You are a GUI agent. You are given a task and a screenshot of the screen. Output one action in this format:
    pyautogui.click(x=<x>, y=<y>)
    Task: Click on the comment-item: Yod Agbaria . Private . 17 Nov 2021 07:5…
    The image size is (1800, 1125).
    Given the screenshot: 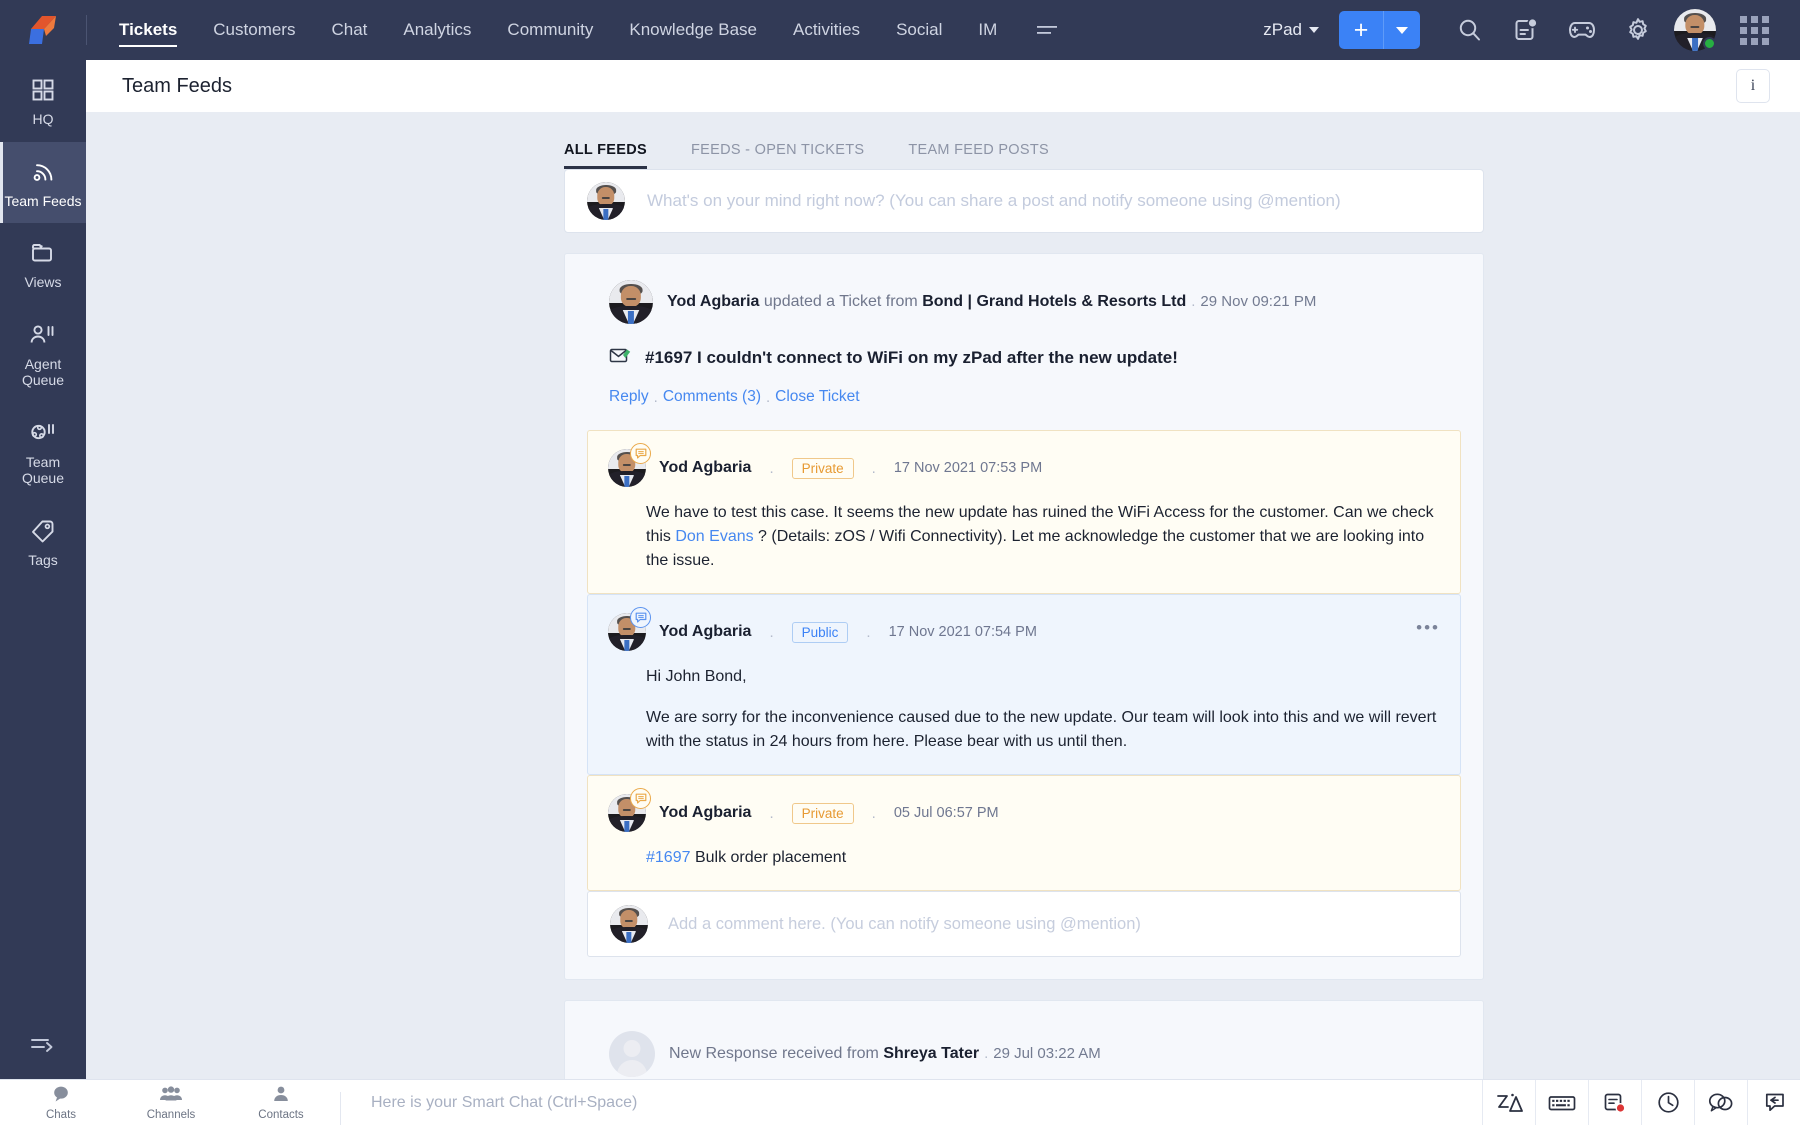 What is the action you would take?
    pyautogui.click(x=1024, y=512)
    